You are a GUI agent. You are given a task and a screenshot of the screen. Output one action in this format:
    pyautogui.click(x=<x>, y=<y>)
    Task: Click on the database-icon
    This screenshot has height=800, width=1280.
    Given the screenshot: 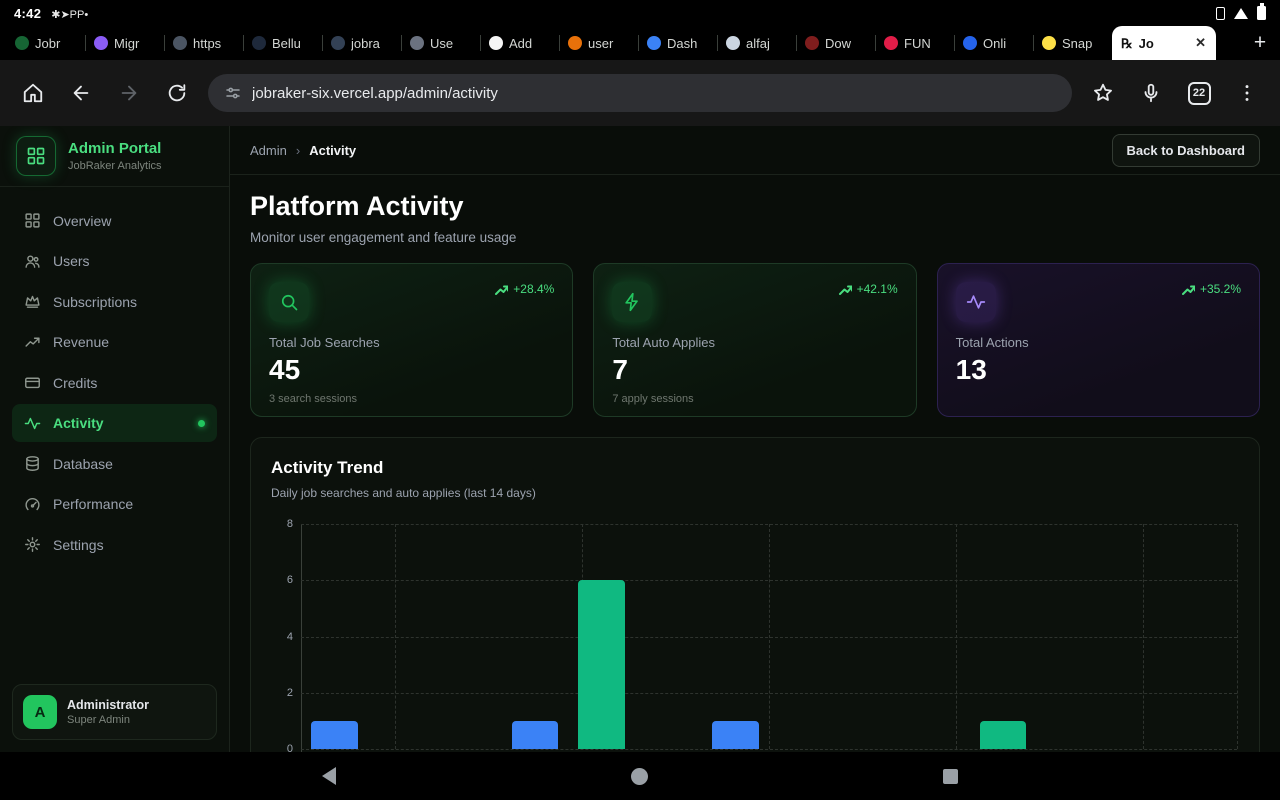 What is the action you would take?
    pyautogui.click(x=32, y=463)
    